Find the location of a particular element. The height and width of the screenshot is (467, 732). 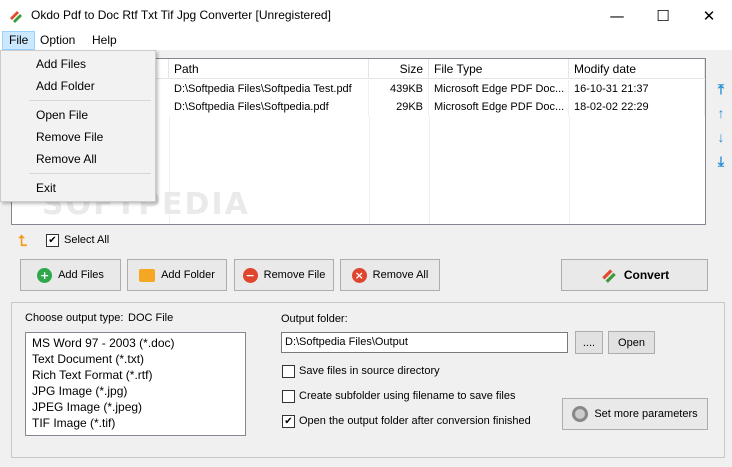

menu-item-exit: Exit is located at coordinates (46, 188).